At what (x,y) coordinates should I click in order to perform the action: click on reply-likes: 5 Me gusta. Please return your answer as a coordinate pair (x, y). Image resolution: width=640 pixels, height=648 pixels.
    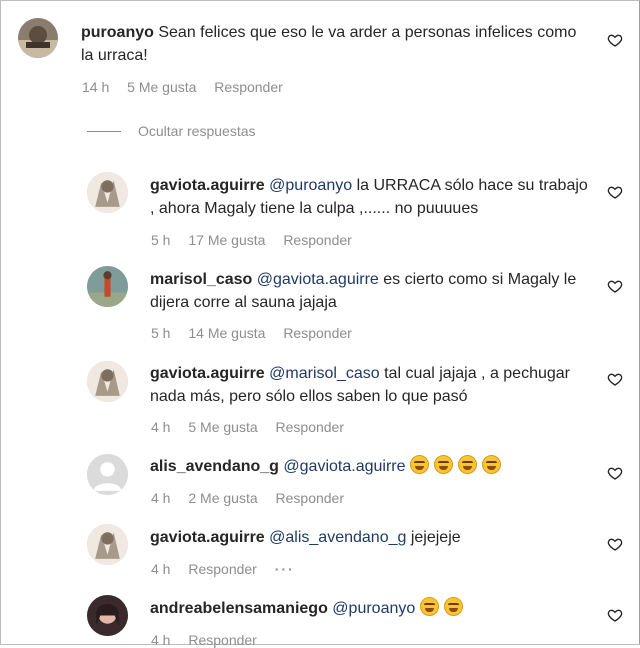
    Looking at the image, I should click on (222, 427).